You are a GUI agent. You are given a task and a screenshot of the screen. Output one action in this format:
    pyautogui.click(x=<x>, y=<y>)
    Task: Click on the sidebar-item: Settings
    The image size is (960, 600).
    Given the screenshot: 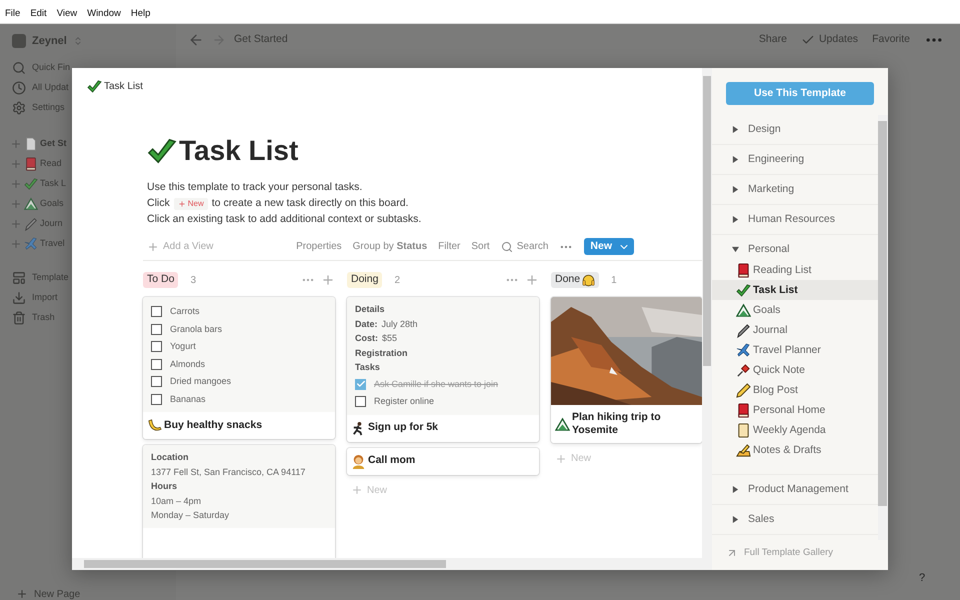 What is the action you would take?
    pyautogui.click(x=48, y=108)
    